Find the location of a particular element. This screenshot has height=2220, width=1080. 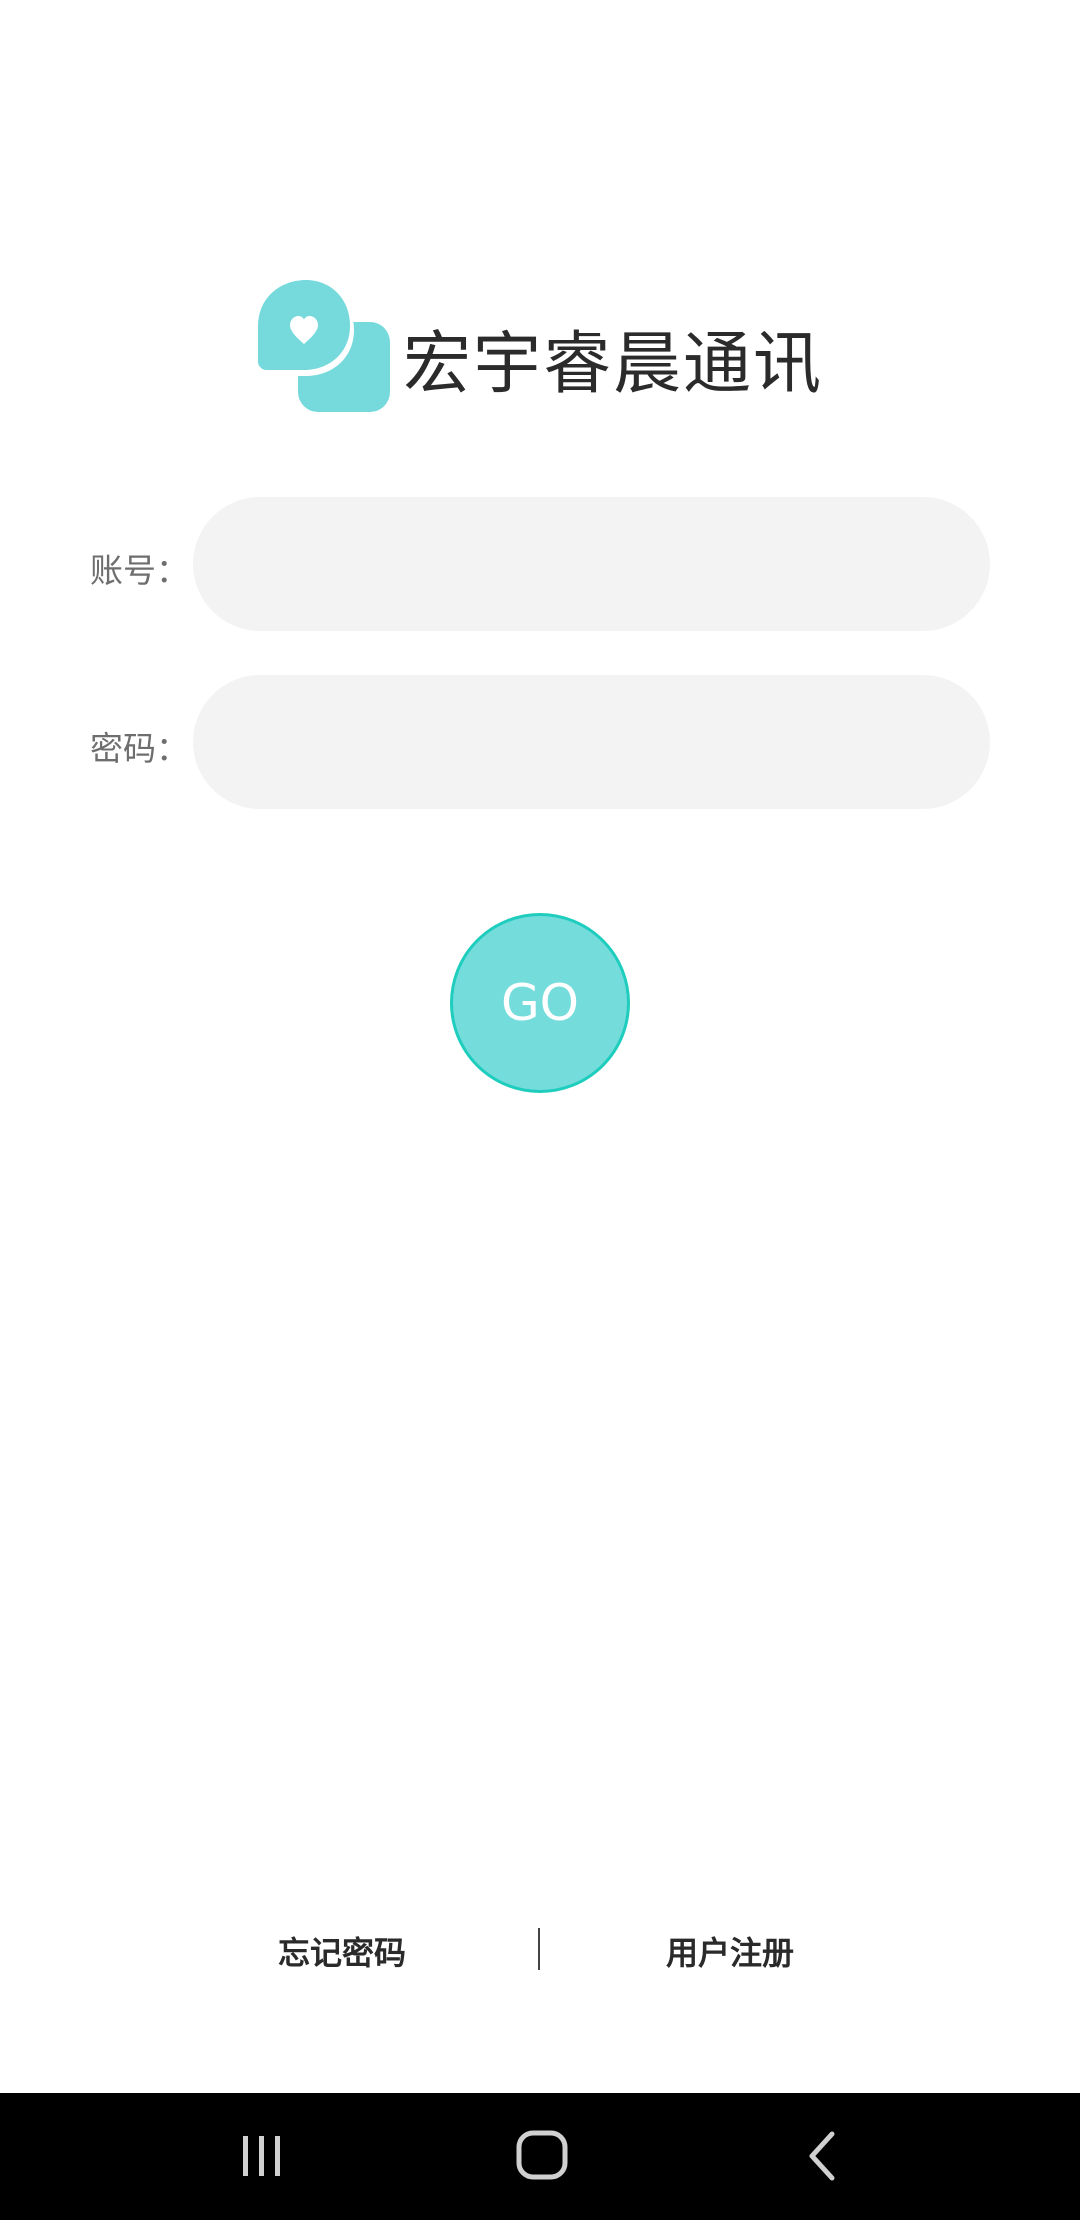

system-nav-bar is located at coordinates (540, 2156).